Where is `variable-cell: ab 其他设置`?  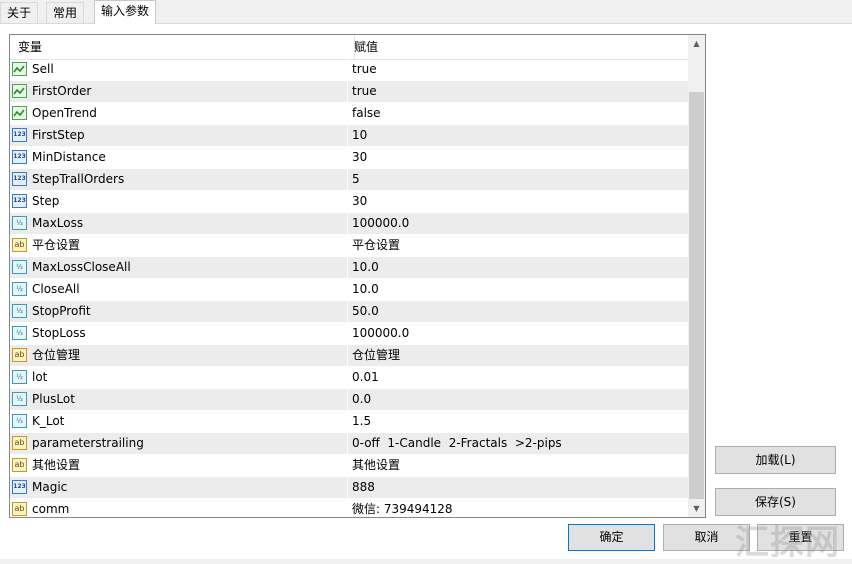
variable-cell: ab 其他设置 is located at coordinates (179, 465).